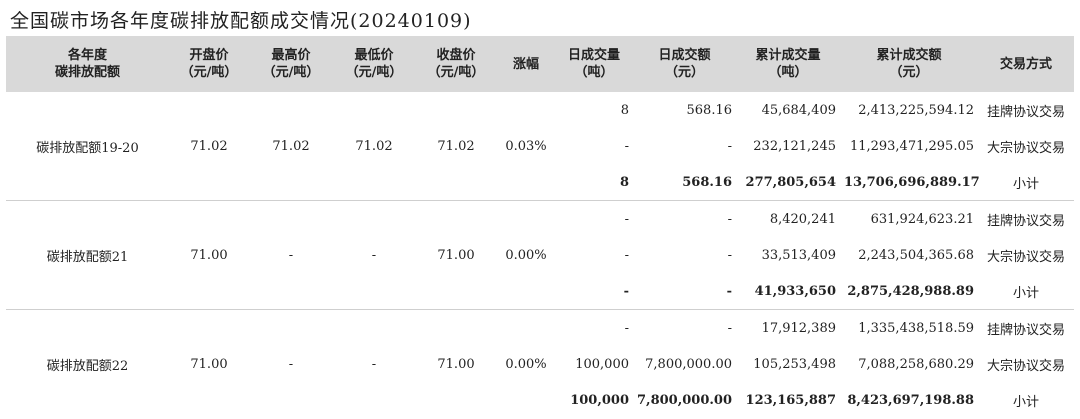 Image resolution: width=1080 pixels, height=419 pixels. What do you see at coordinates (910, 400) in the screenshot?
I see `cumulative-amount: 8,423,697,198.88` at bounding box center [910, 400].